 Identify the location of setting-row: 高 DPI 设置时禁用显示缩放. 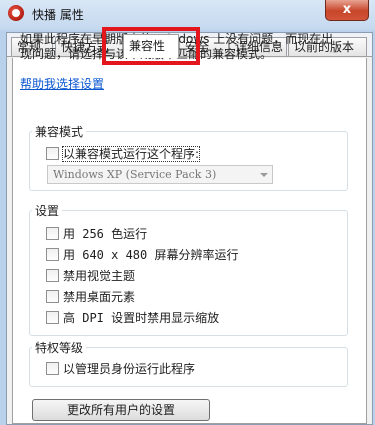
(132, 318).